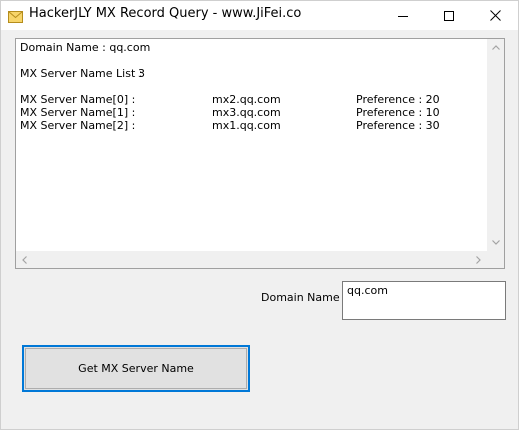 The image size is (519, 430). Describe the element at coordinates (398, 112) in the screenshot. I see `server-preference: Preference : 10` at that location.